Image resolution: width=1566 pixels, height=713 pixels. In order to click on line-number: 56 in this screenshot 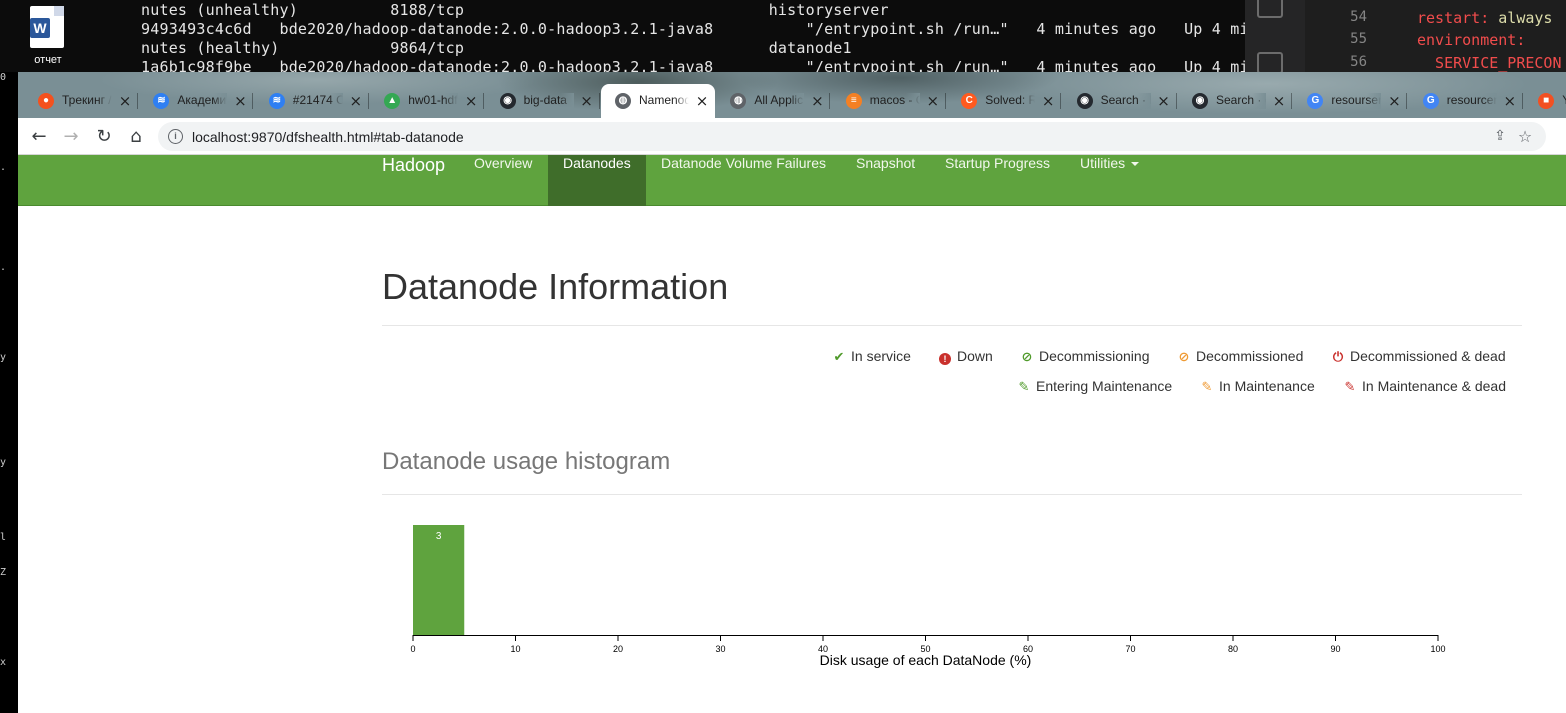, I will do `click(1358, 62)`.